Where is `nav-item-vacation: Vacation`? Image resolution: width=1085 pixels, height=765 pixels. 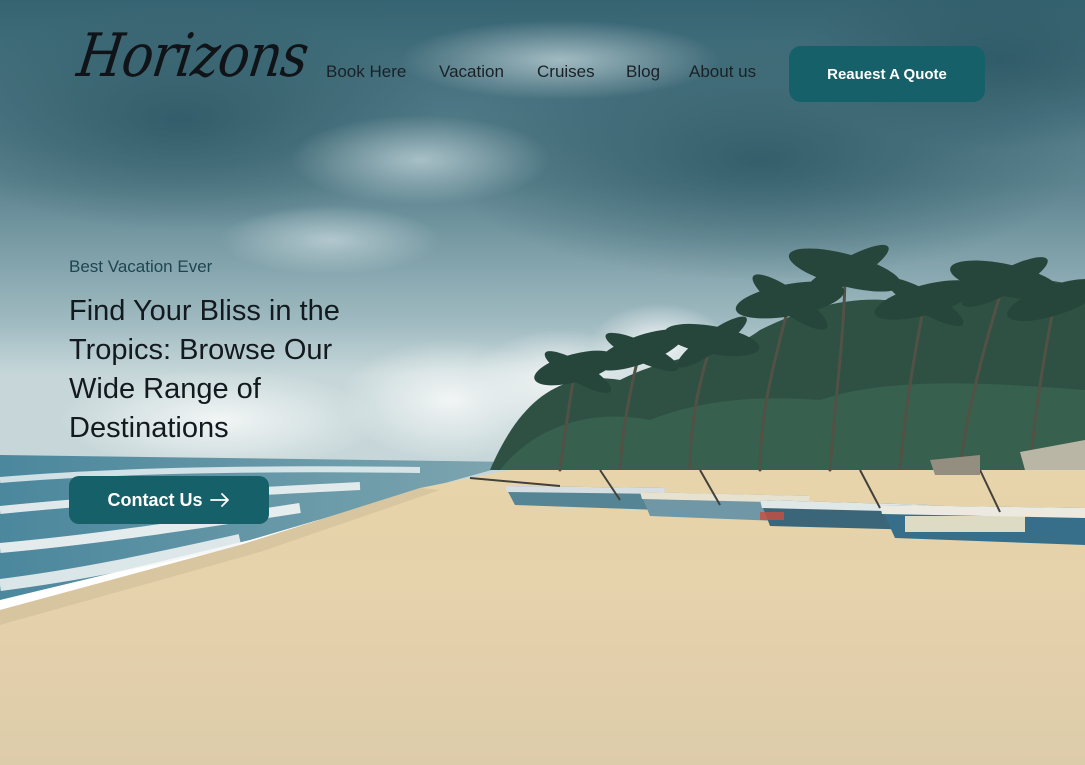 nav-item-vacation: Vacation is located at coordinates (471, 72).